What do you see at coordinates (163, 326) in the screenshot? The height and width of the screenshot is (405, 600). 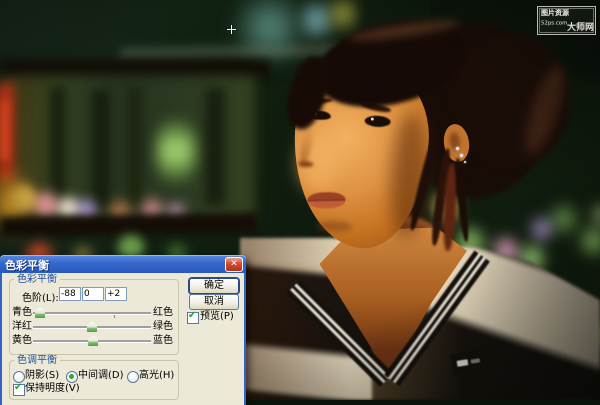 I see `slider-right-label: 绿色` at bounding box center [163, 326].